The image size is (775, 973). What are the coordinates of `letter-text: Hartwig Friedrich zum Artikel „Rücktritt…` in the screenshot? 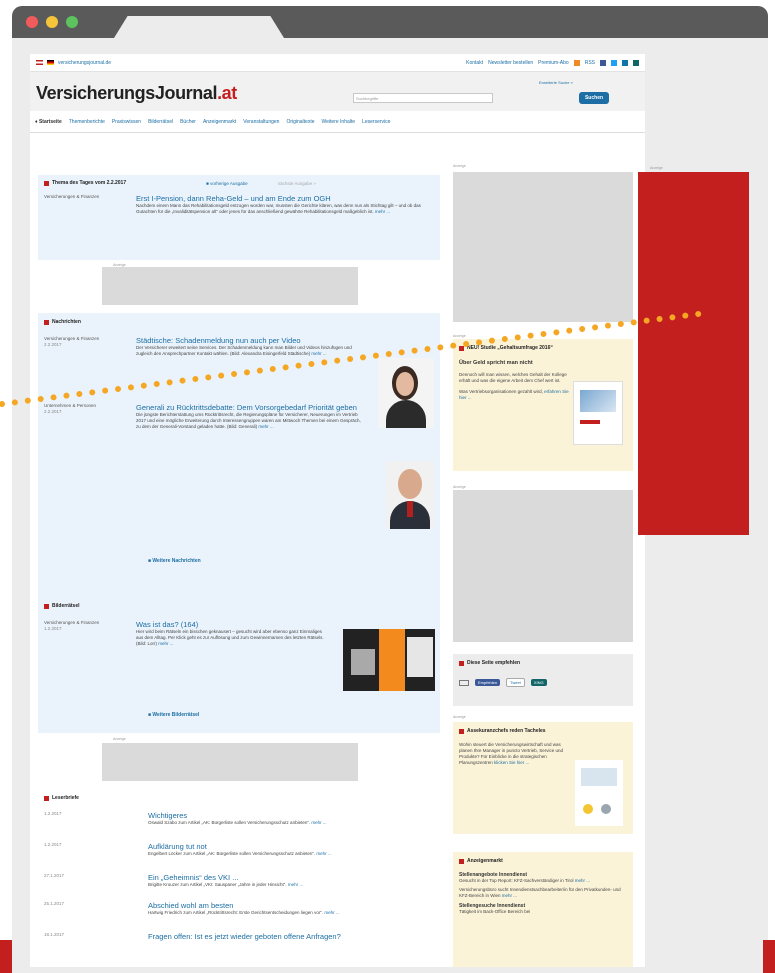 It's located at (244, 912).